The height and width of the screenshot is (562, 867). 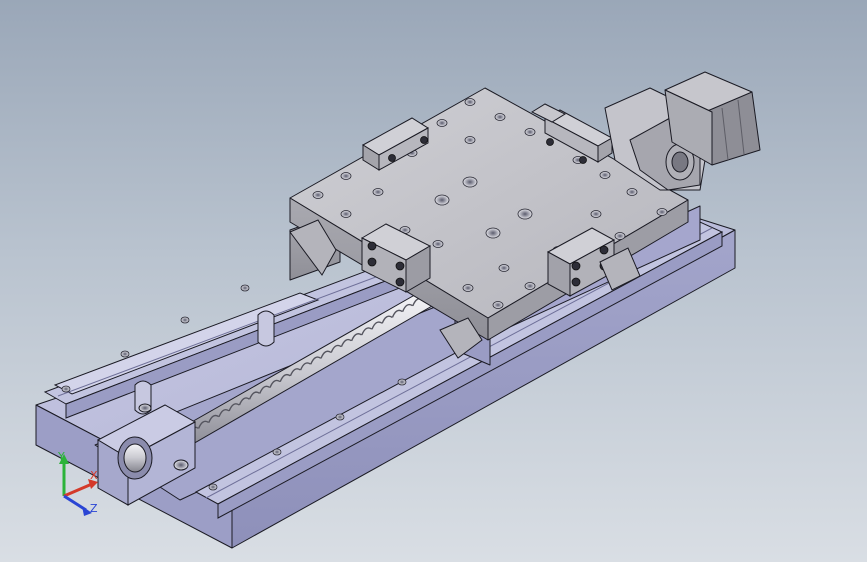 I want to click on x-axis-label: X, so click(x=94, y=475).